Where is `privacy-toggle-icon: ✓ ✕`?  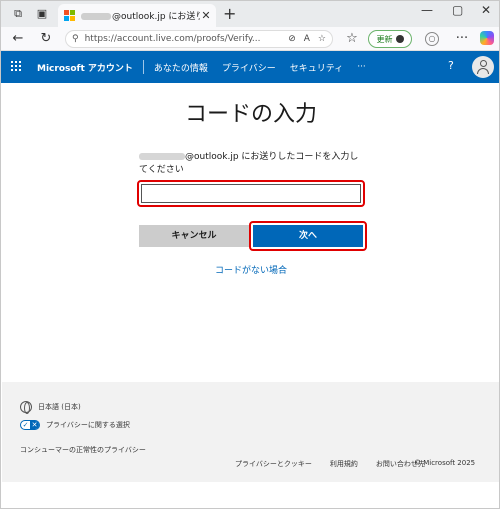 privacy-toggle-icon: ✓ ✕ is located at coordinates (30, 425).